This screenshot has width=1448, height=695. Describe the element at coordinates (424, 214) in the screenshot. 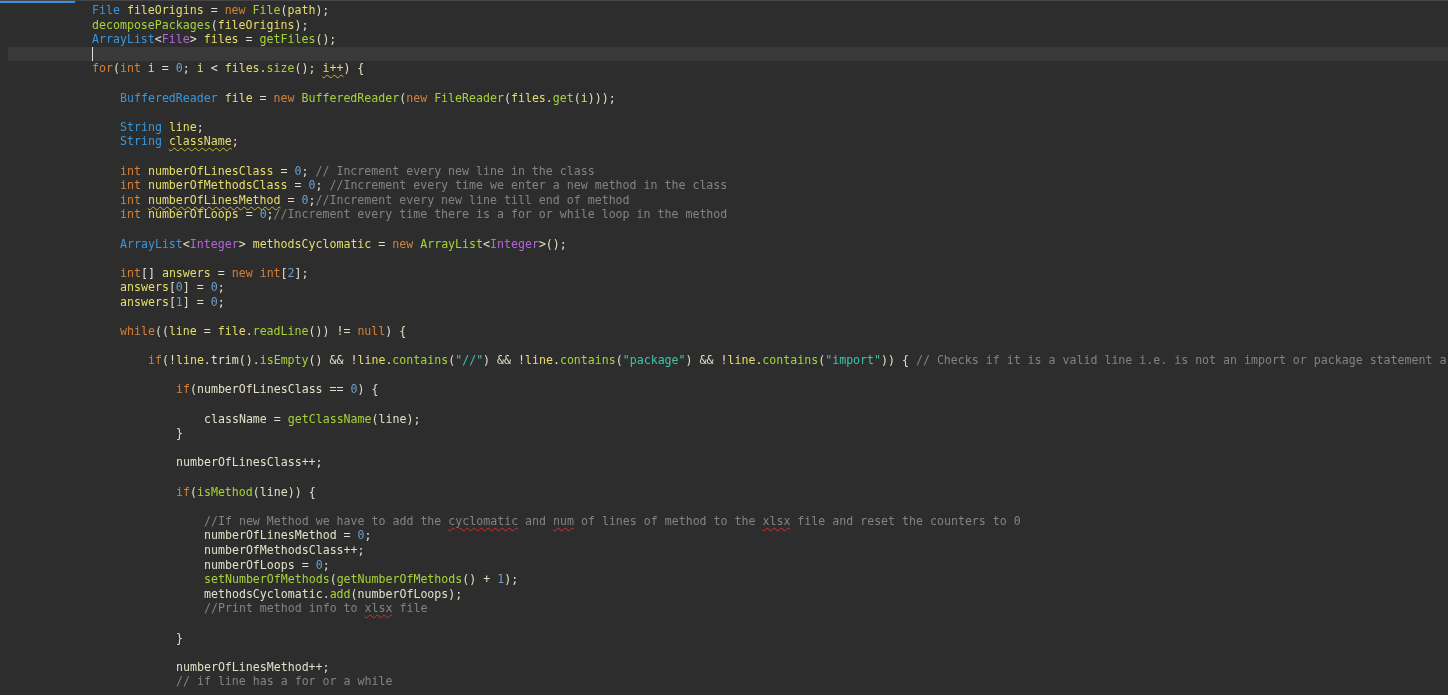

I see `code-line: int numberOfLoops = 0;//Increment every time there is a for or while loop in the method` at that location.